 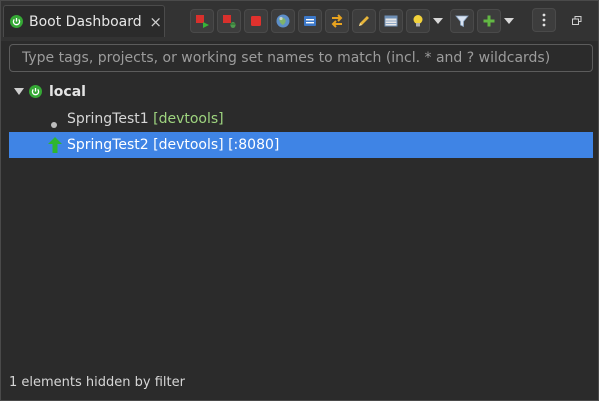 What do you see at coordinates (55, 147) in the screenshot?
I see `running-up-arrow-icon` at bounding box center [55, 147].